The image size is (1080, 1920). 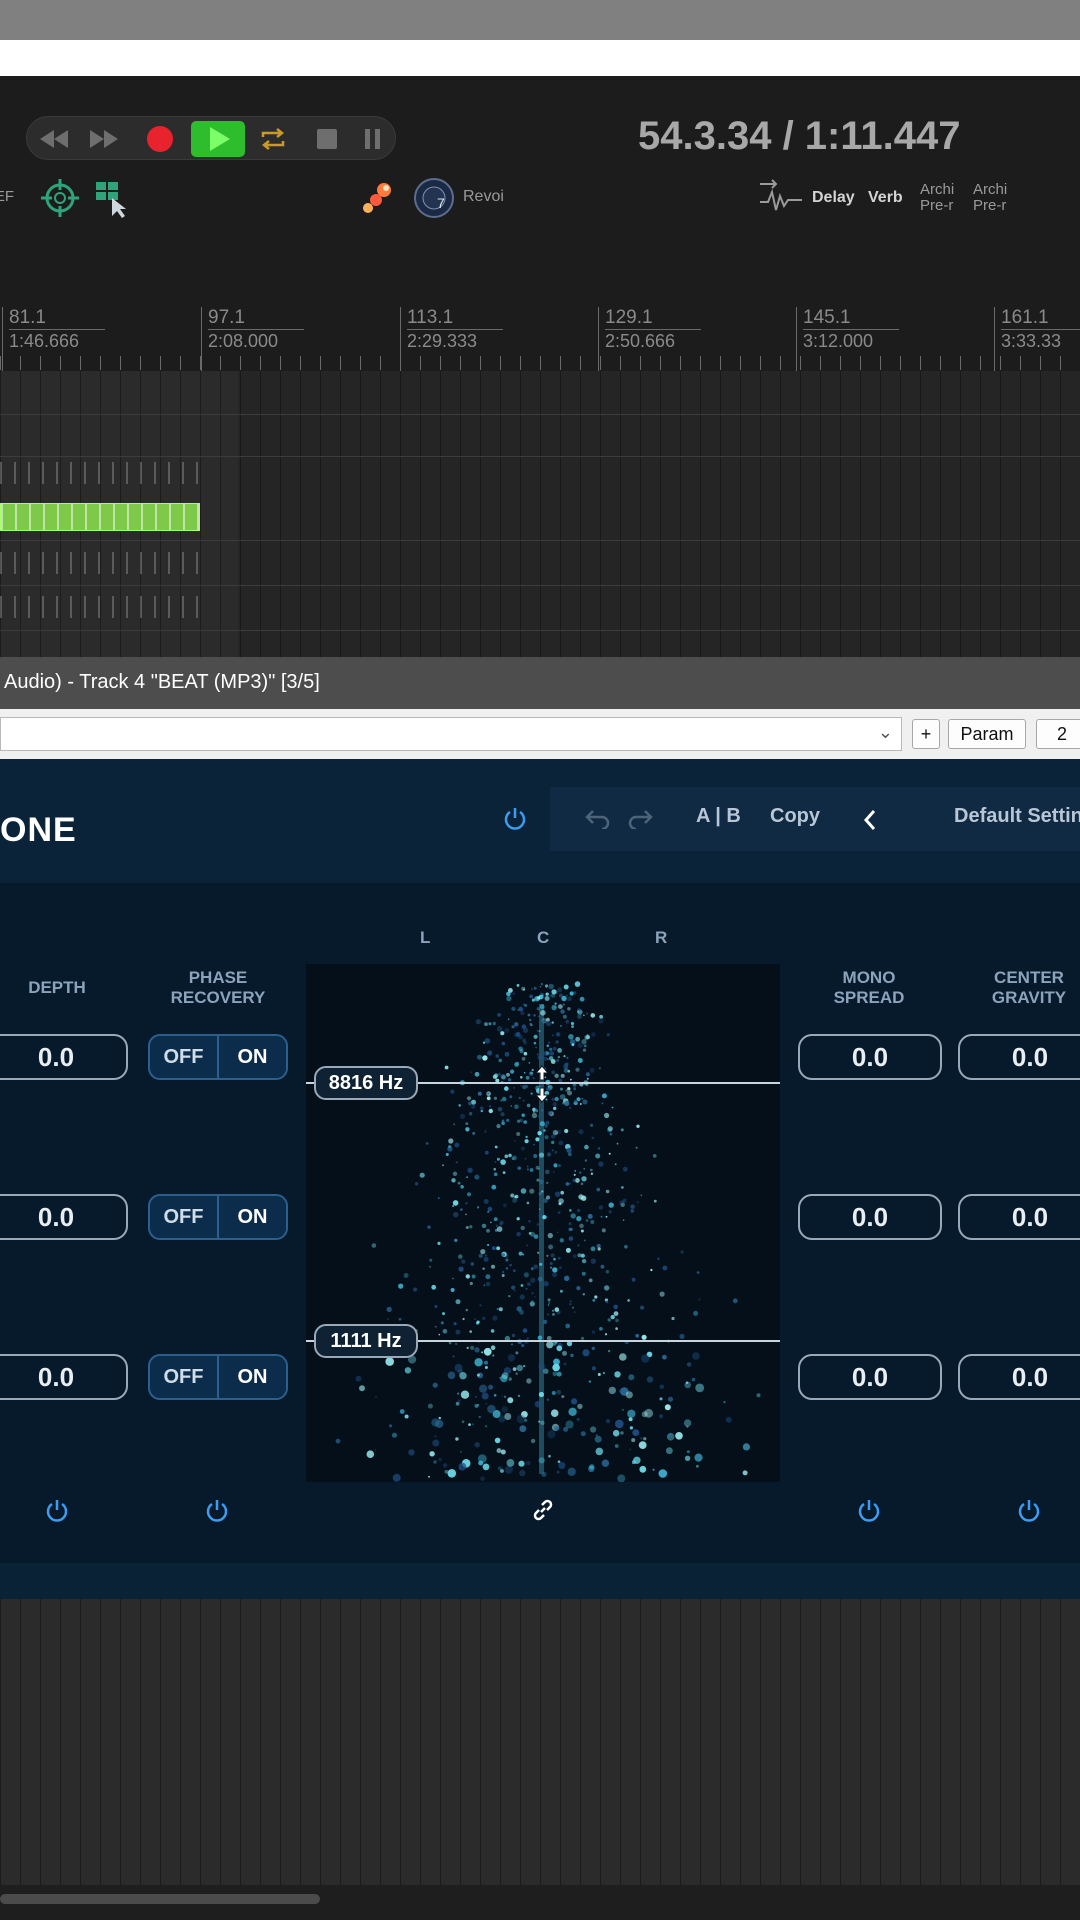 I want to click on grid-cursor-icon, so click(x=111, y=200).